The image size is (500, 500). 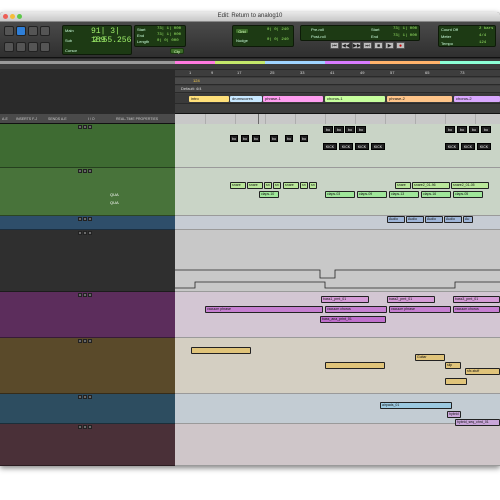 I want to click on snare-clip: snare2_01-96, so click(x=431, y=185).